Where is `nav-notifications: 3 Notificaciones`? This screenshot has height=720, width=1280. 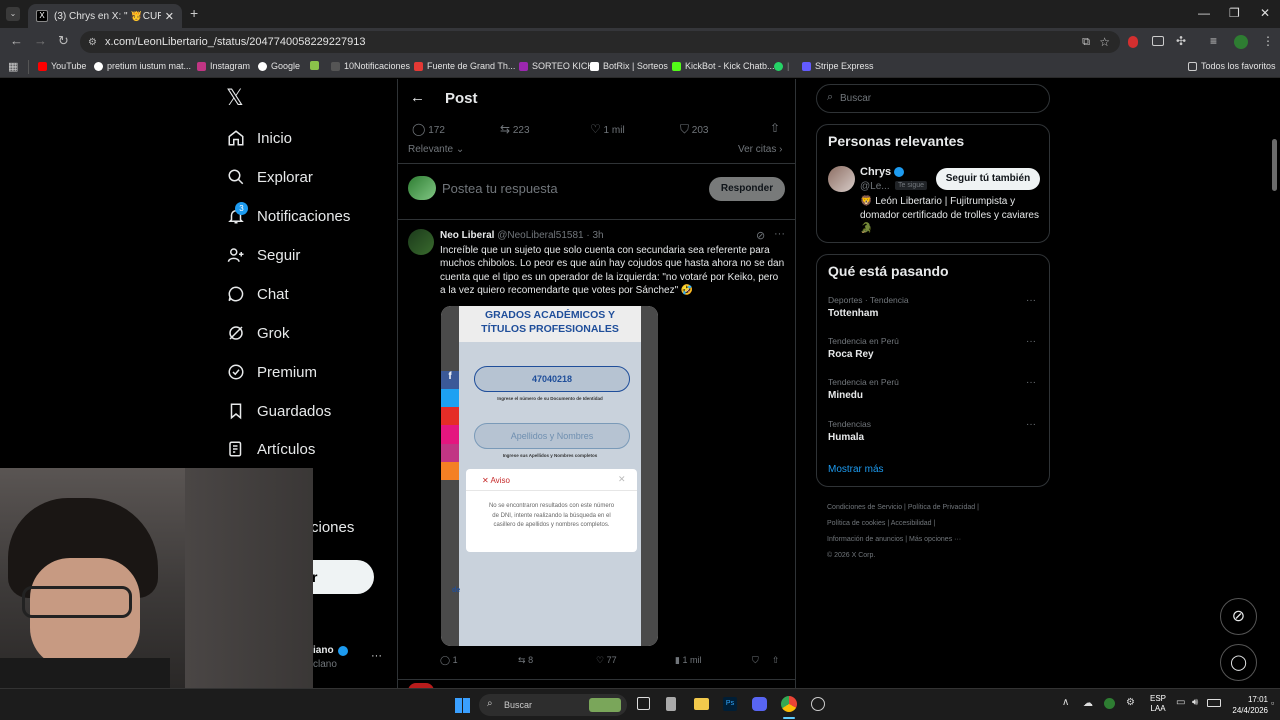
nav-notifications: 3 Notificaciones is located at coordinates (288, 213).